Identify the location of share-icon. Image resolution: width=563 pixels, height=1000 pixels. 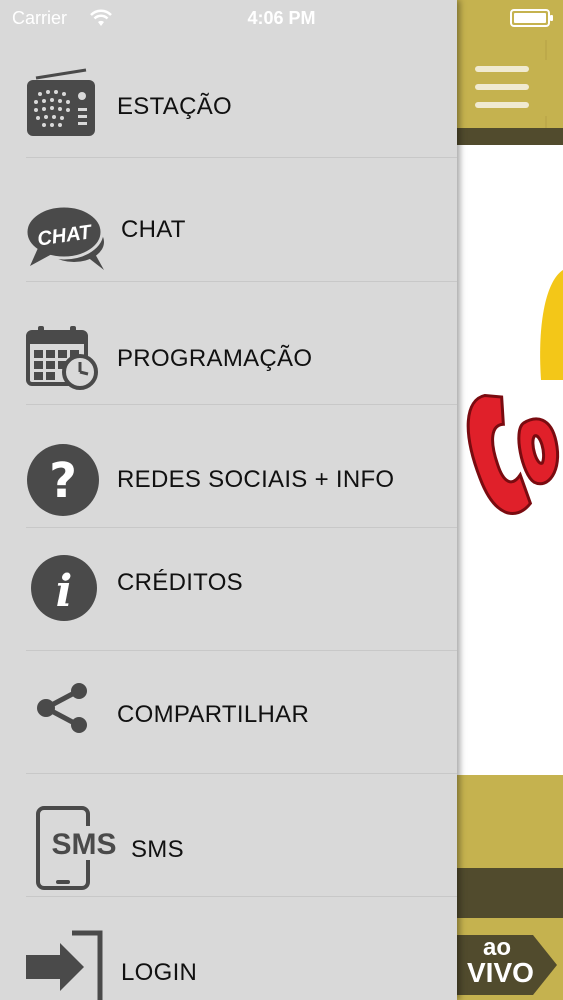
(62, 708).